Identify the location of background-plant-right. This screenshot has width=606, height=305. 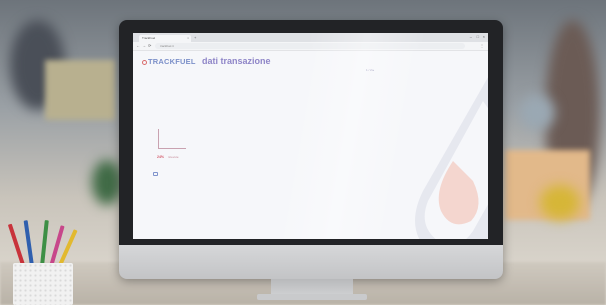
(560, 202).